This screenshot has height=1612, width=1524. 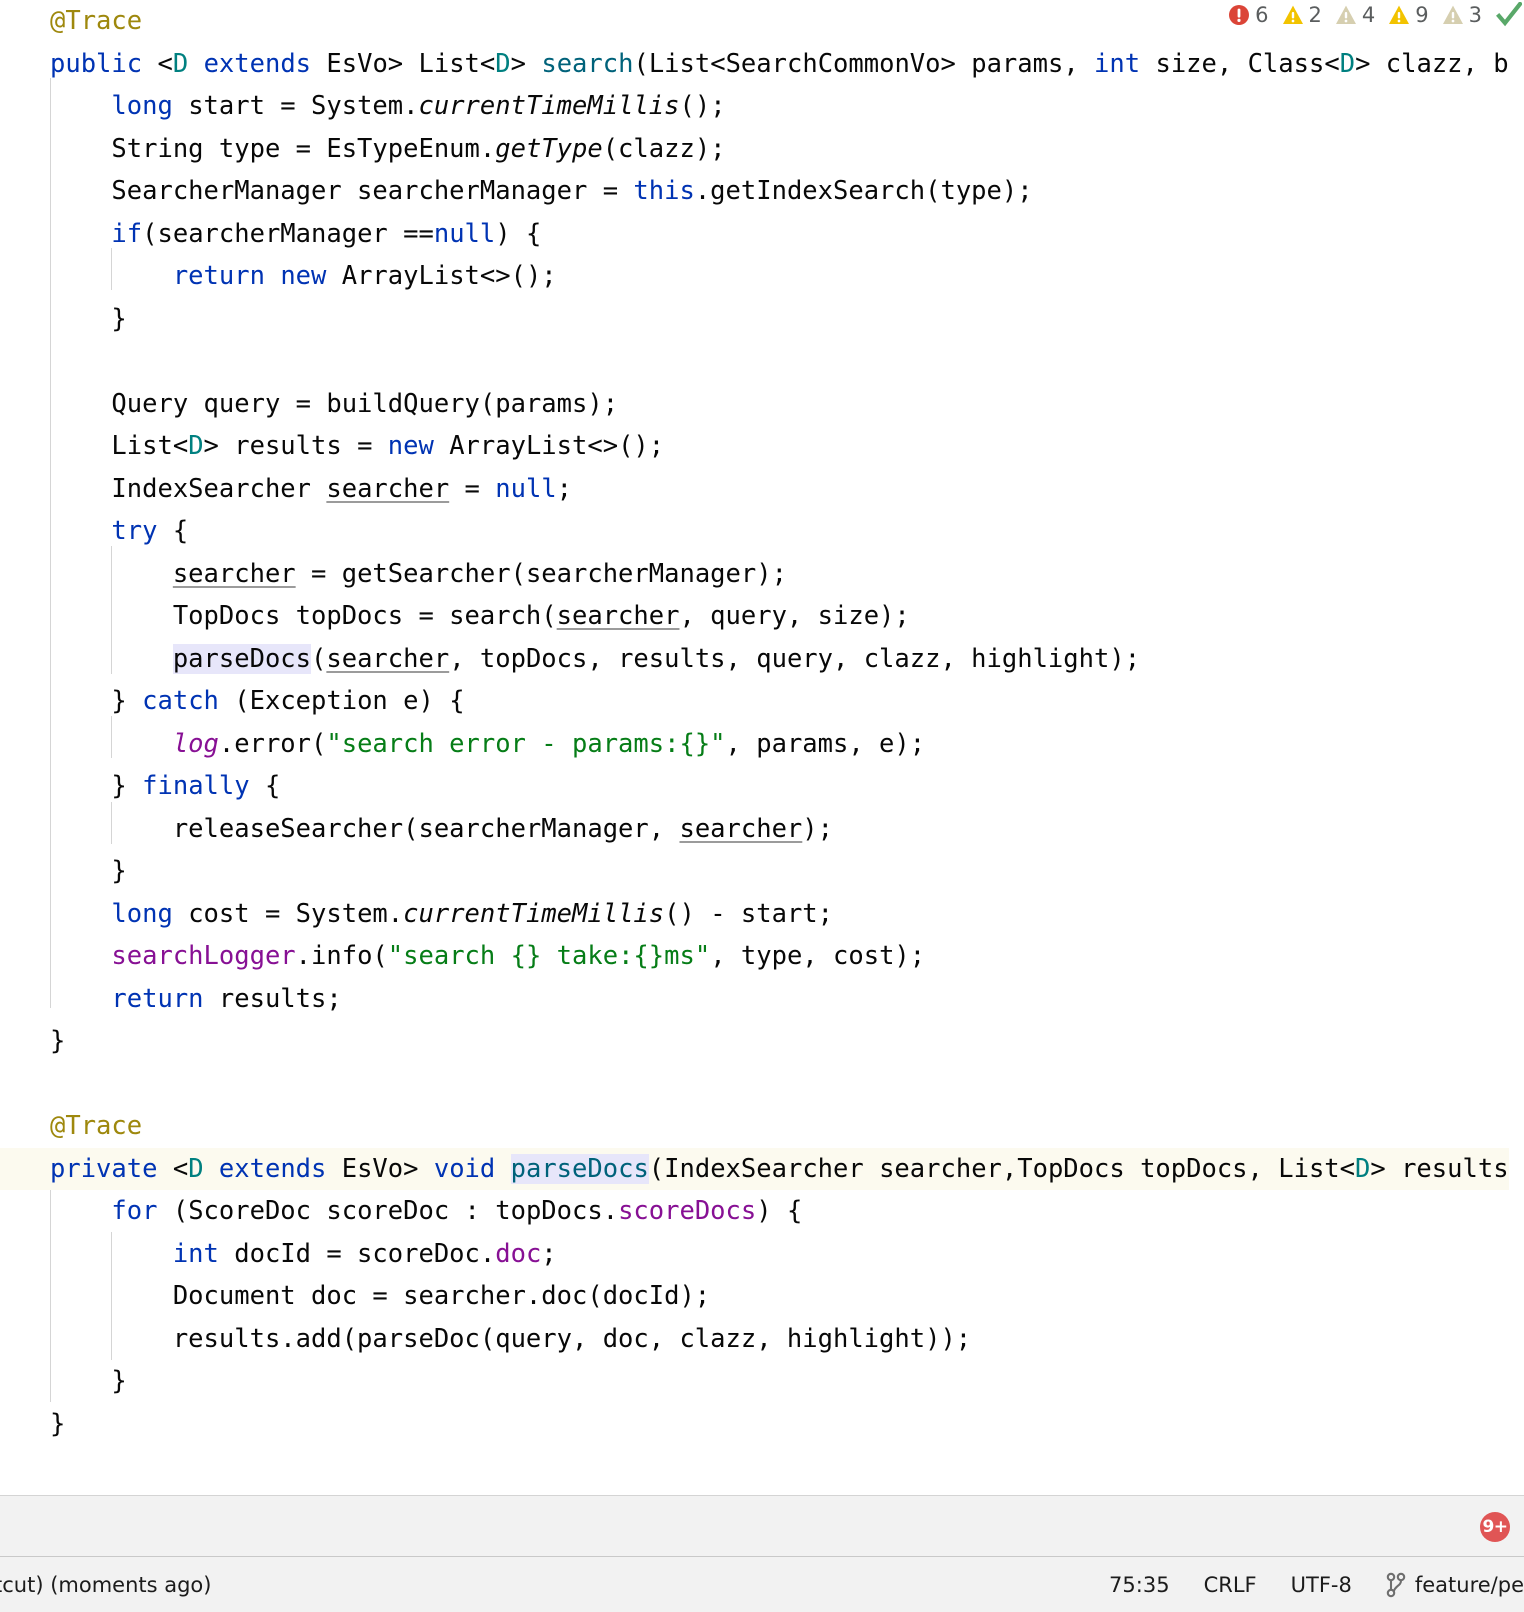 I want to click on code-line: Document doc = searcher.doc(docId);, so click(x=754, y=1296).